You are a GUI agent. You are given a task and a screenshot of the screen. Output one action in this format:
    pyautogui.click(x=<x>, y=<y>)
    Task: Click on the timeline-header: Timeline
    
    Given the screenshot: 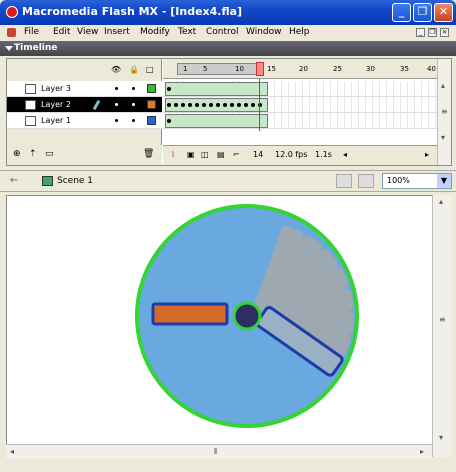 What is the action you would take?
    pyautogui.click(x=228, y=48)
    